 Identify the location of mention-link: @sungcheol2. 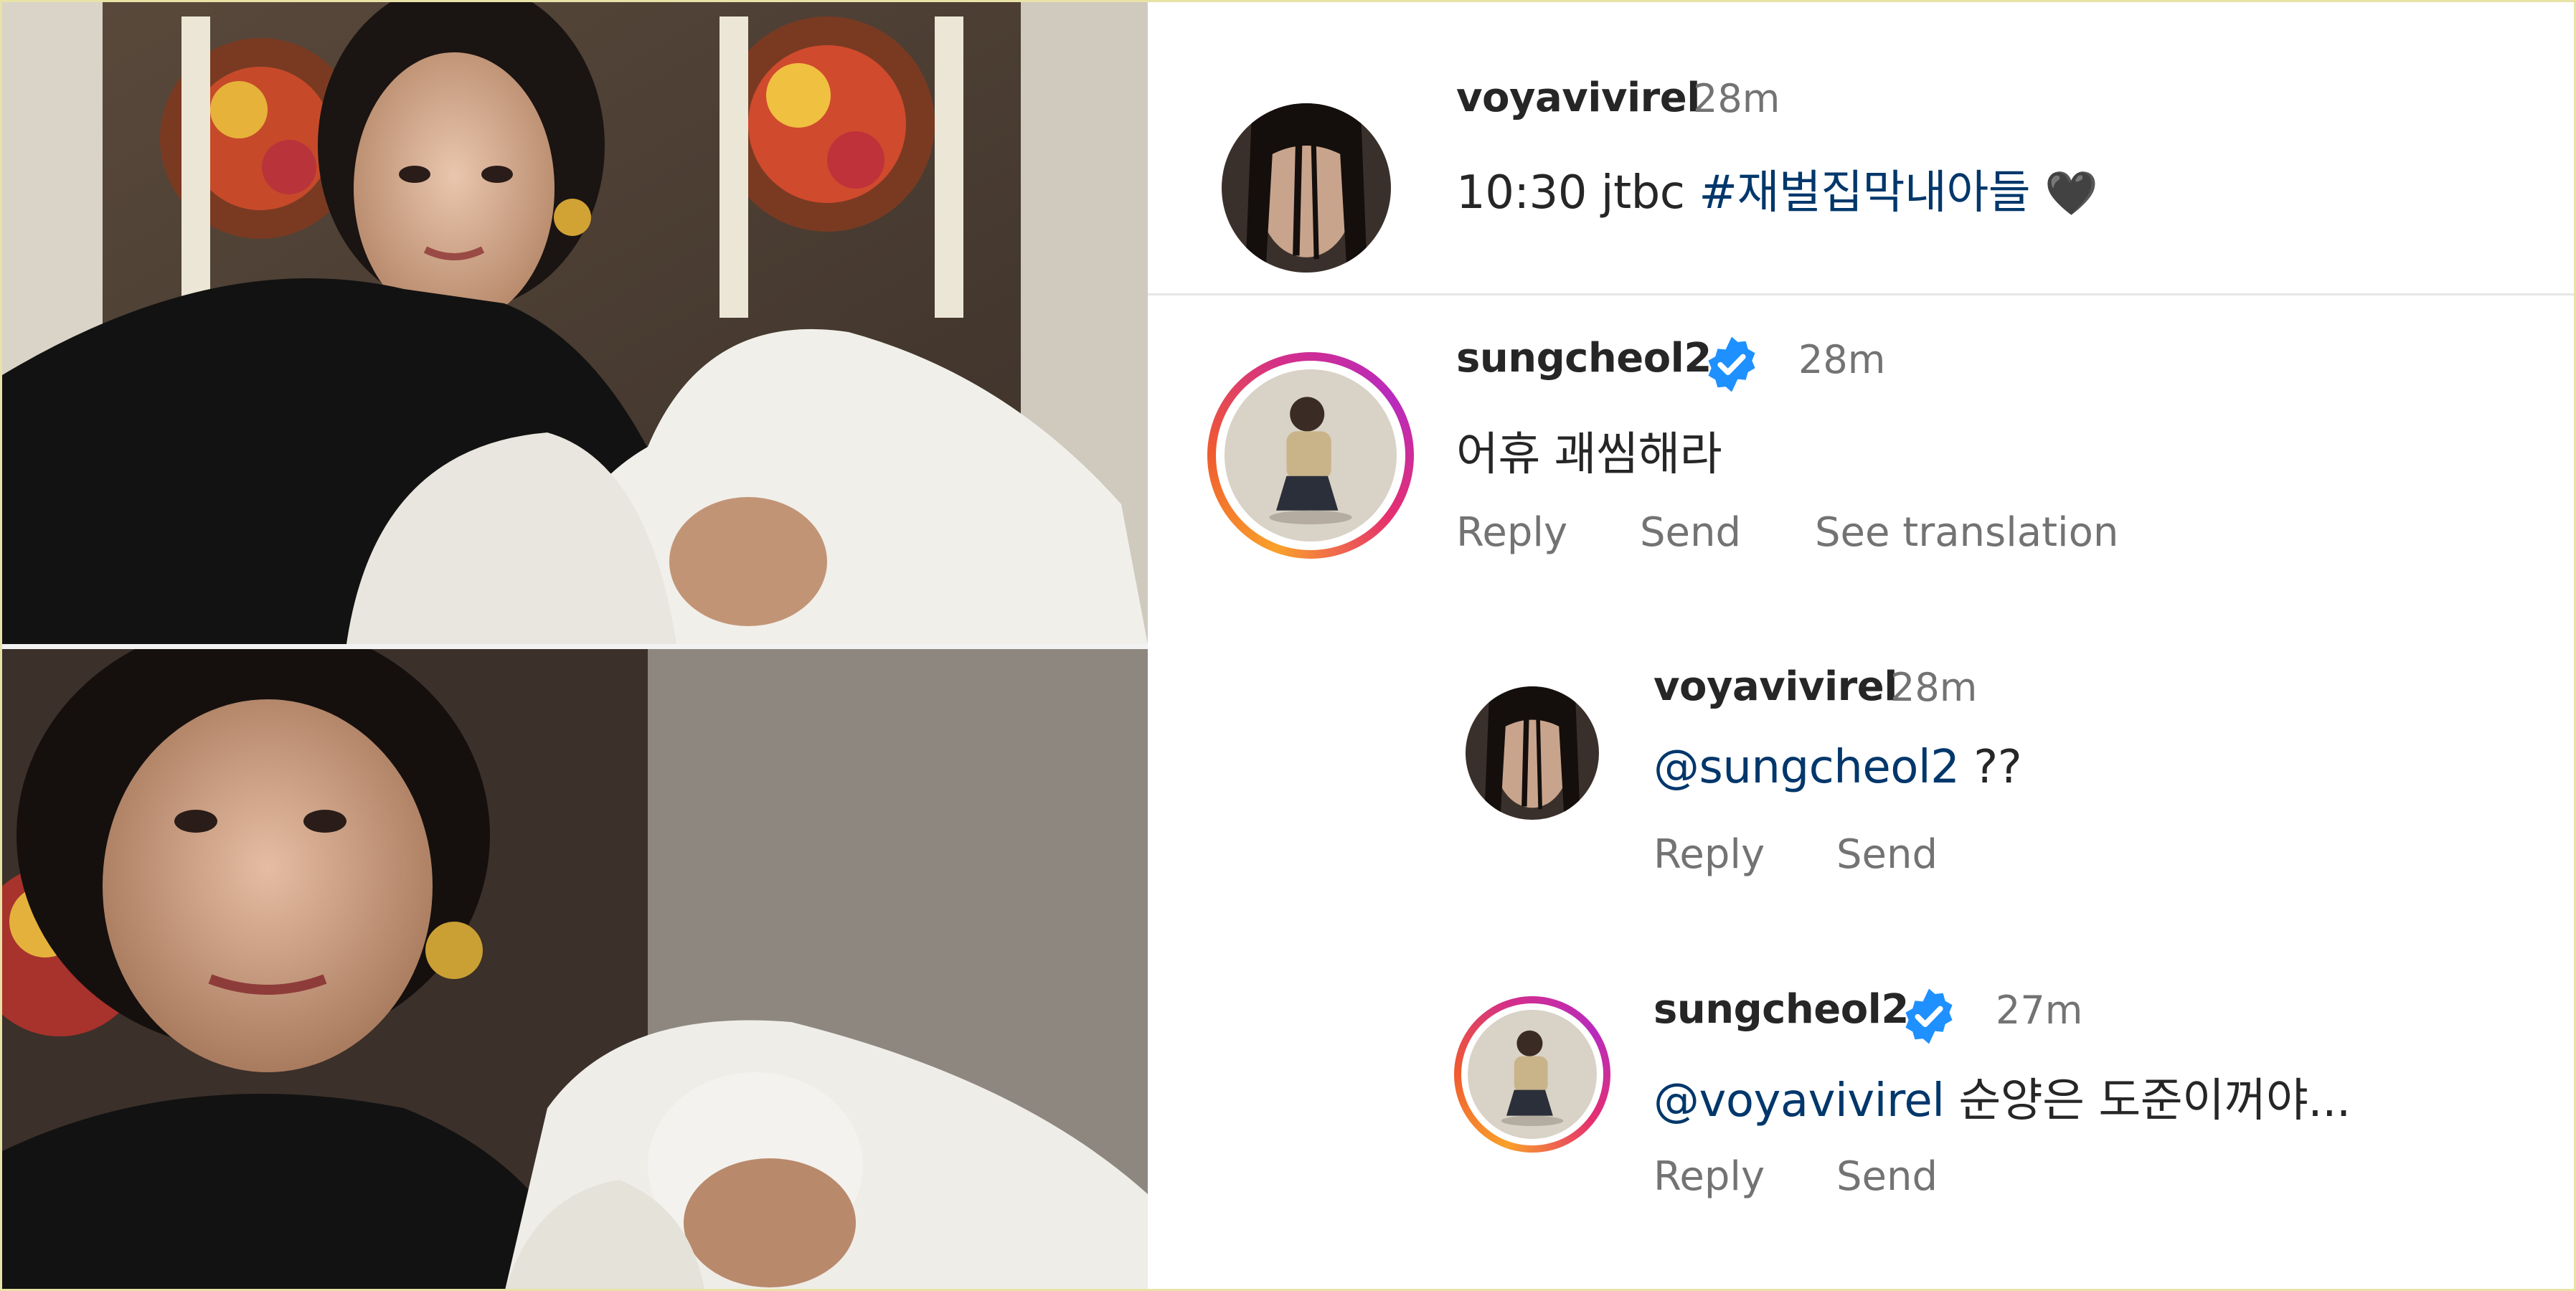
(1806, 767).